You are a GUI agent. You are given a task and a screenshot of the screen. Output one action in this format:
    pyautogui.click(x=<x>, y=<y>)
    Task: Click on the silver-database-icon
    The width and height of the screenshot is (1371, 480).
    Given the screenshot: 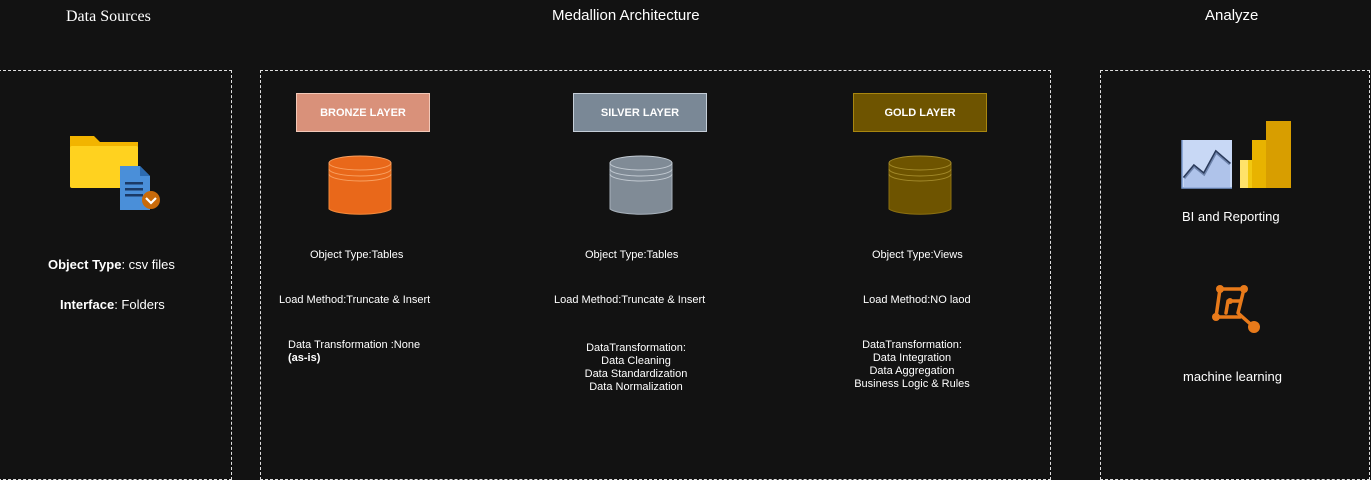 What is the action you would take?
    pyautogui.click(x=642, y=186)
    